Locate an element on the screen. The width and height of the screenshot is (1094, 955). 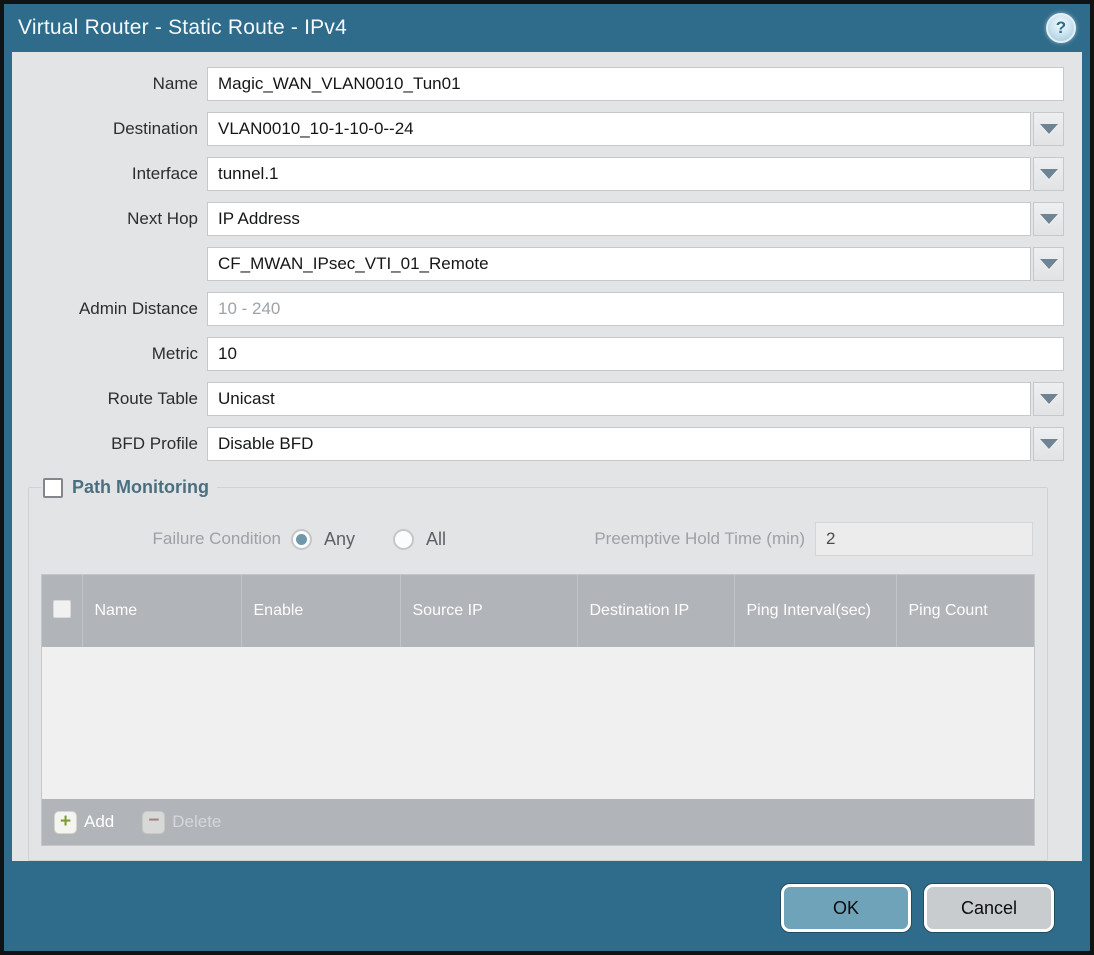
form-row-name: Name is located at coordinates (538, 84).